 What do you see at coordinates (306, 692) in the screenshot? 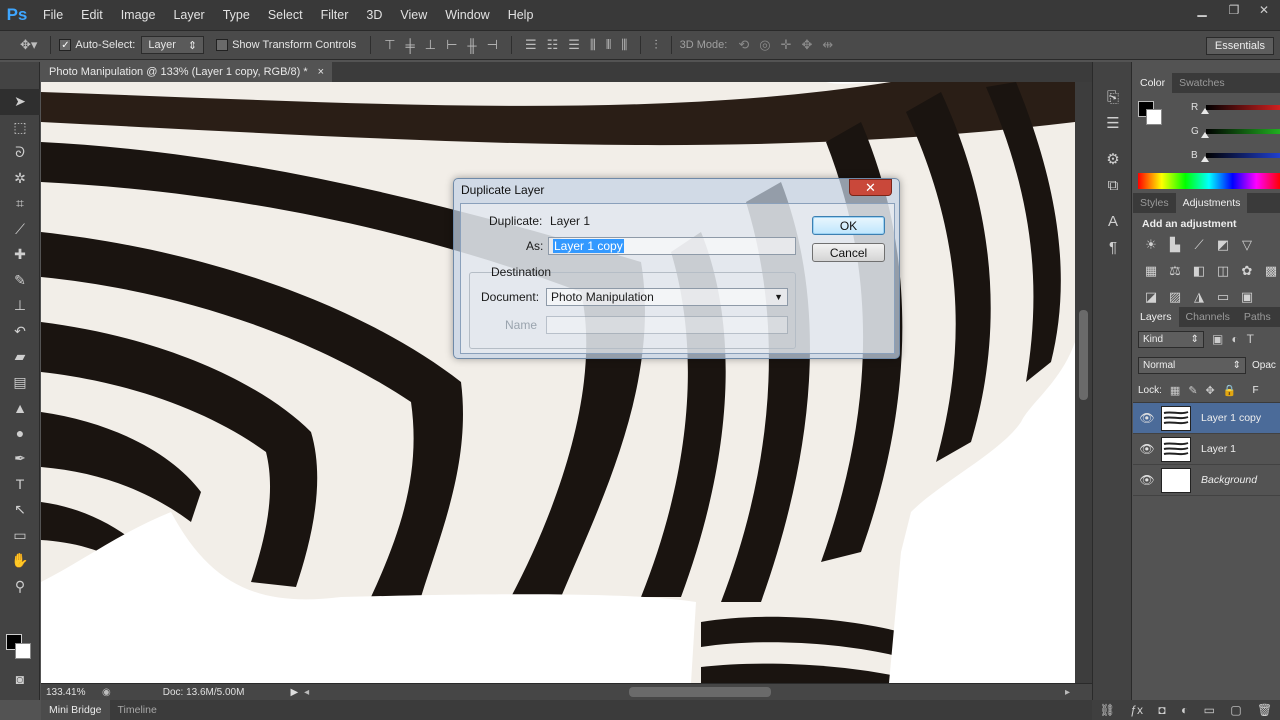
I see `scroll-left-icon: ◂` at bounding box center [306, 692].